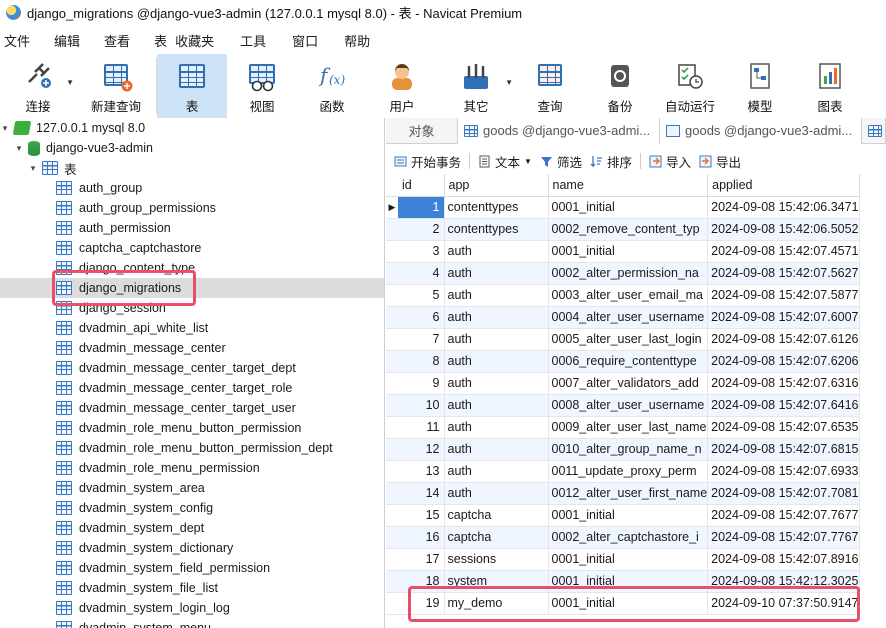 The width and height of the screenshot is (886, 628). I want to click on tree-table-item: dvadmin_api_white_list, so click(125, 328).